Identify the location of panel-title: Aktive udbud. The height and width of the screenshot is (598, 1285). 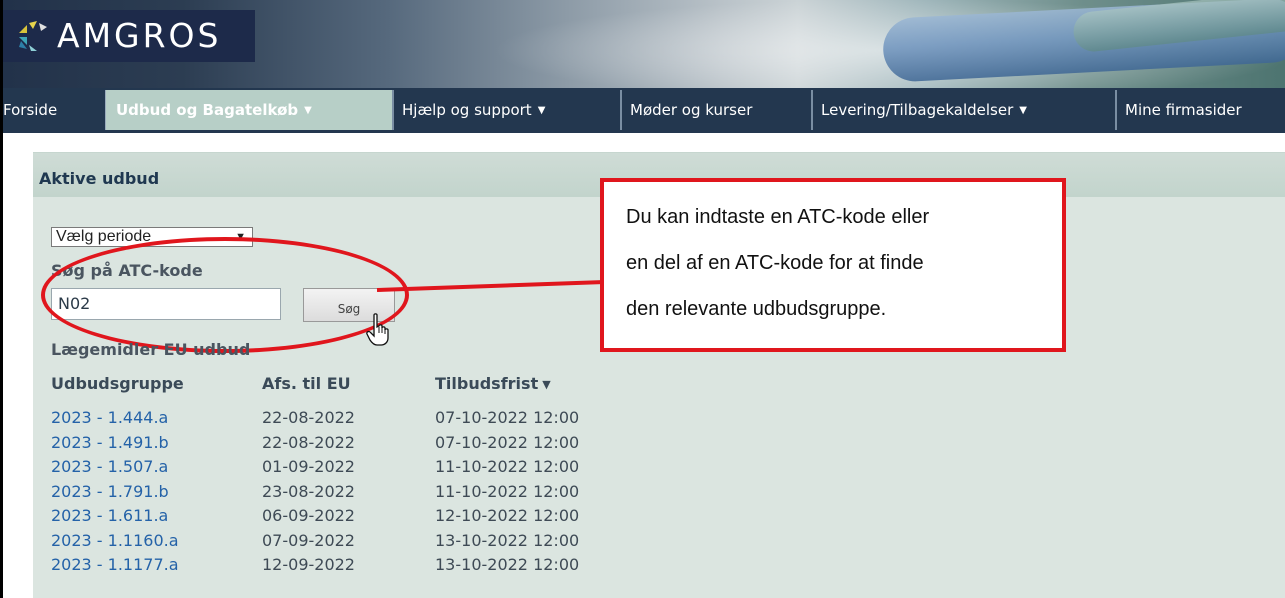
(99, 178).